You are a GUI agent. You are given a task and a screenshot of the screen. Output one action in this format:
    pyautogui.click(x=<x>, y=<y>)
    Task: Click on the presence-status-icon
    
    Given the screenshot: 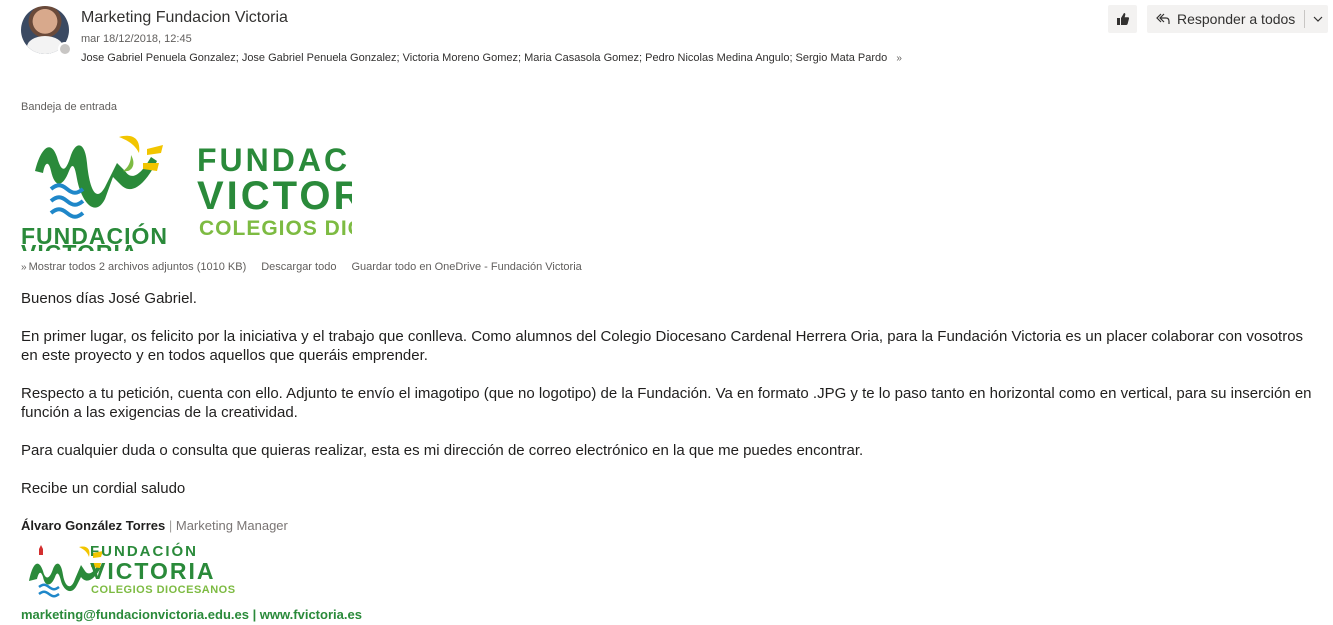 What is the action you would take?
    pyautogui.click(x=65, y=49)
    